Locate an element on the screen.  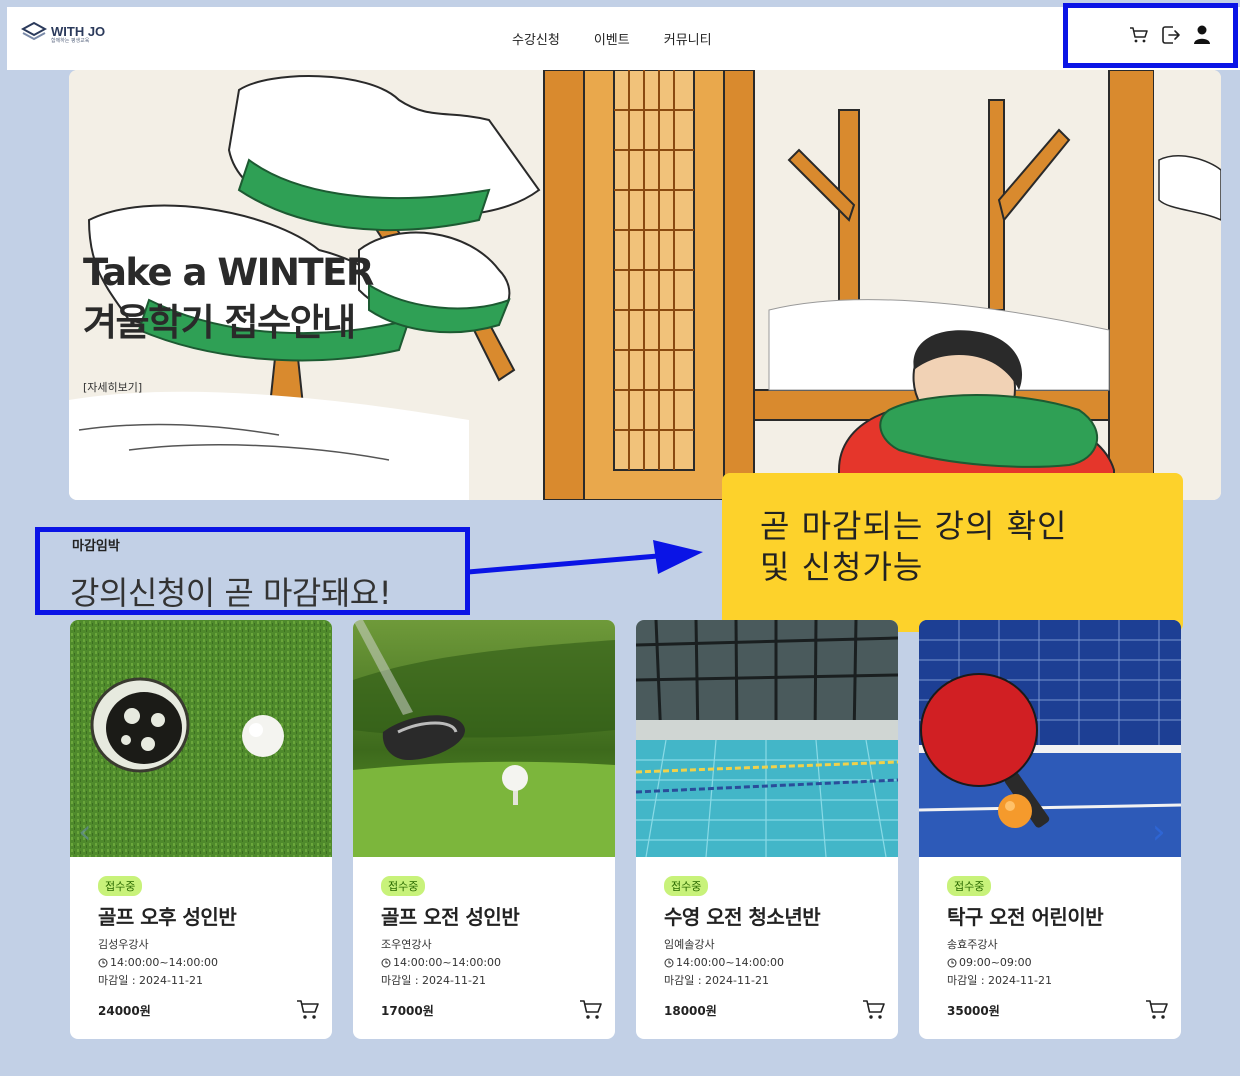
annotation-box-header-icons is located at coordinates (1150, 35).